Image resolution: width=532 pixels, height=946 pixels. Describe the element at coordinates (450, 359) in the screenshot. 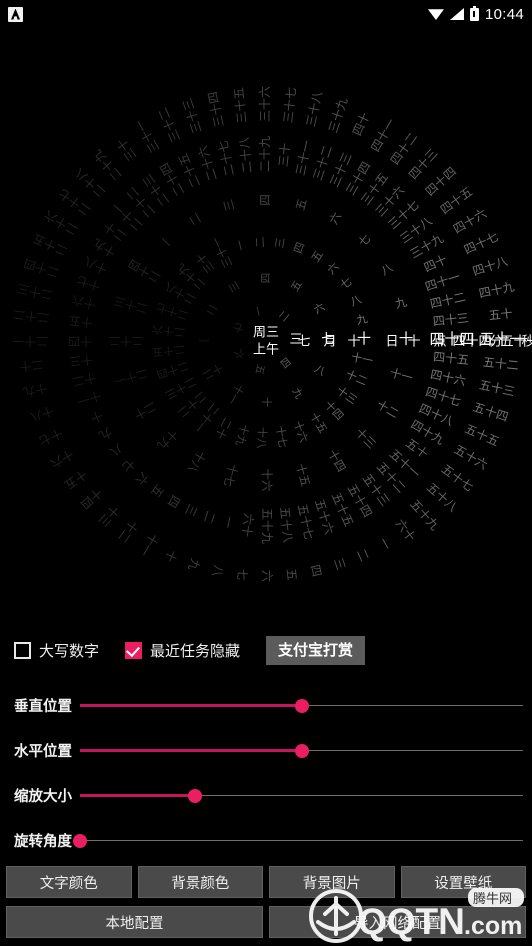

I see `minute-ring-item: 四十五` at that location.